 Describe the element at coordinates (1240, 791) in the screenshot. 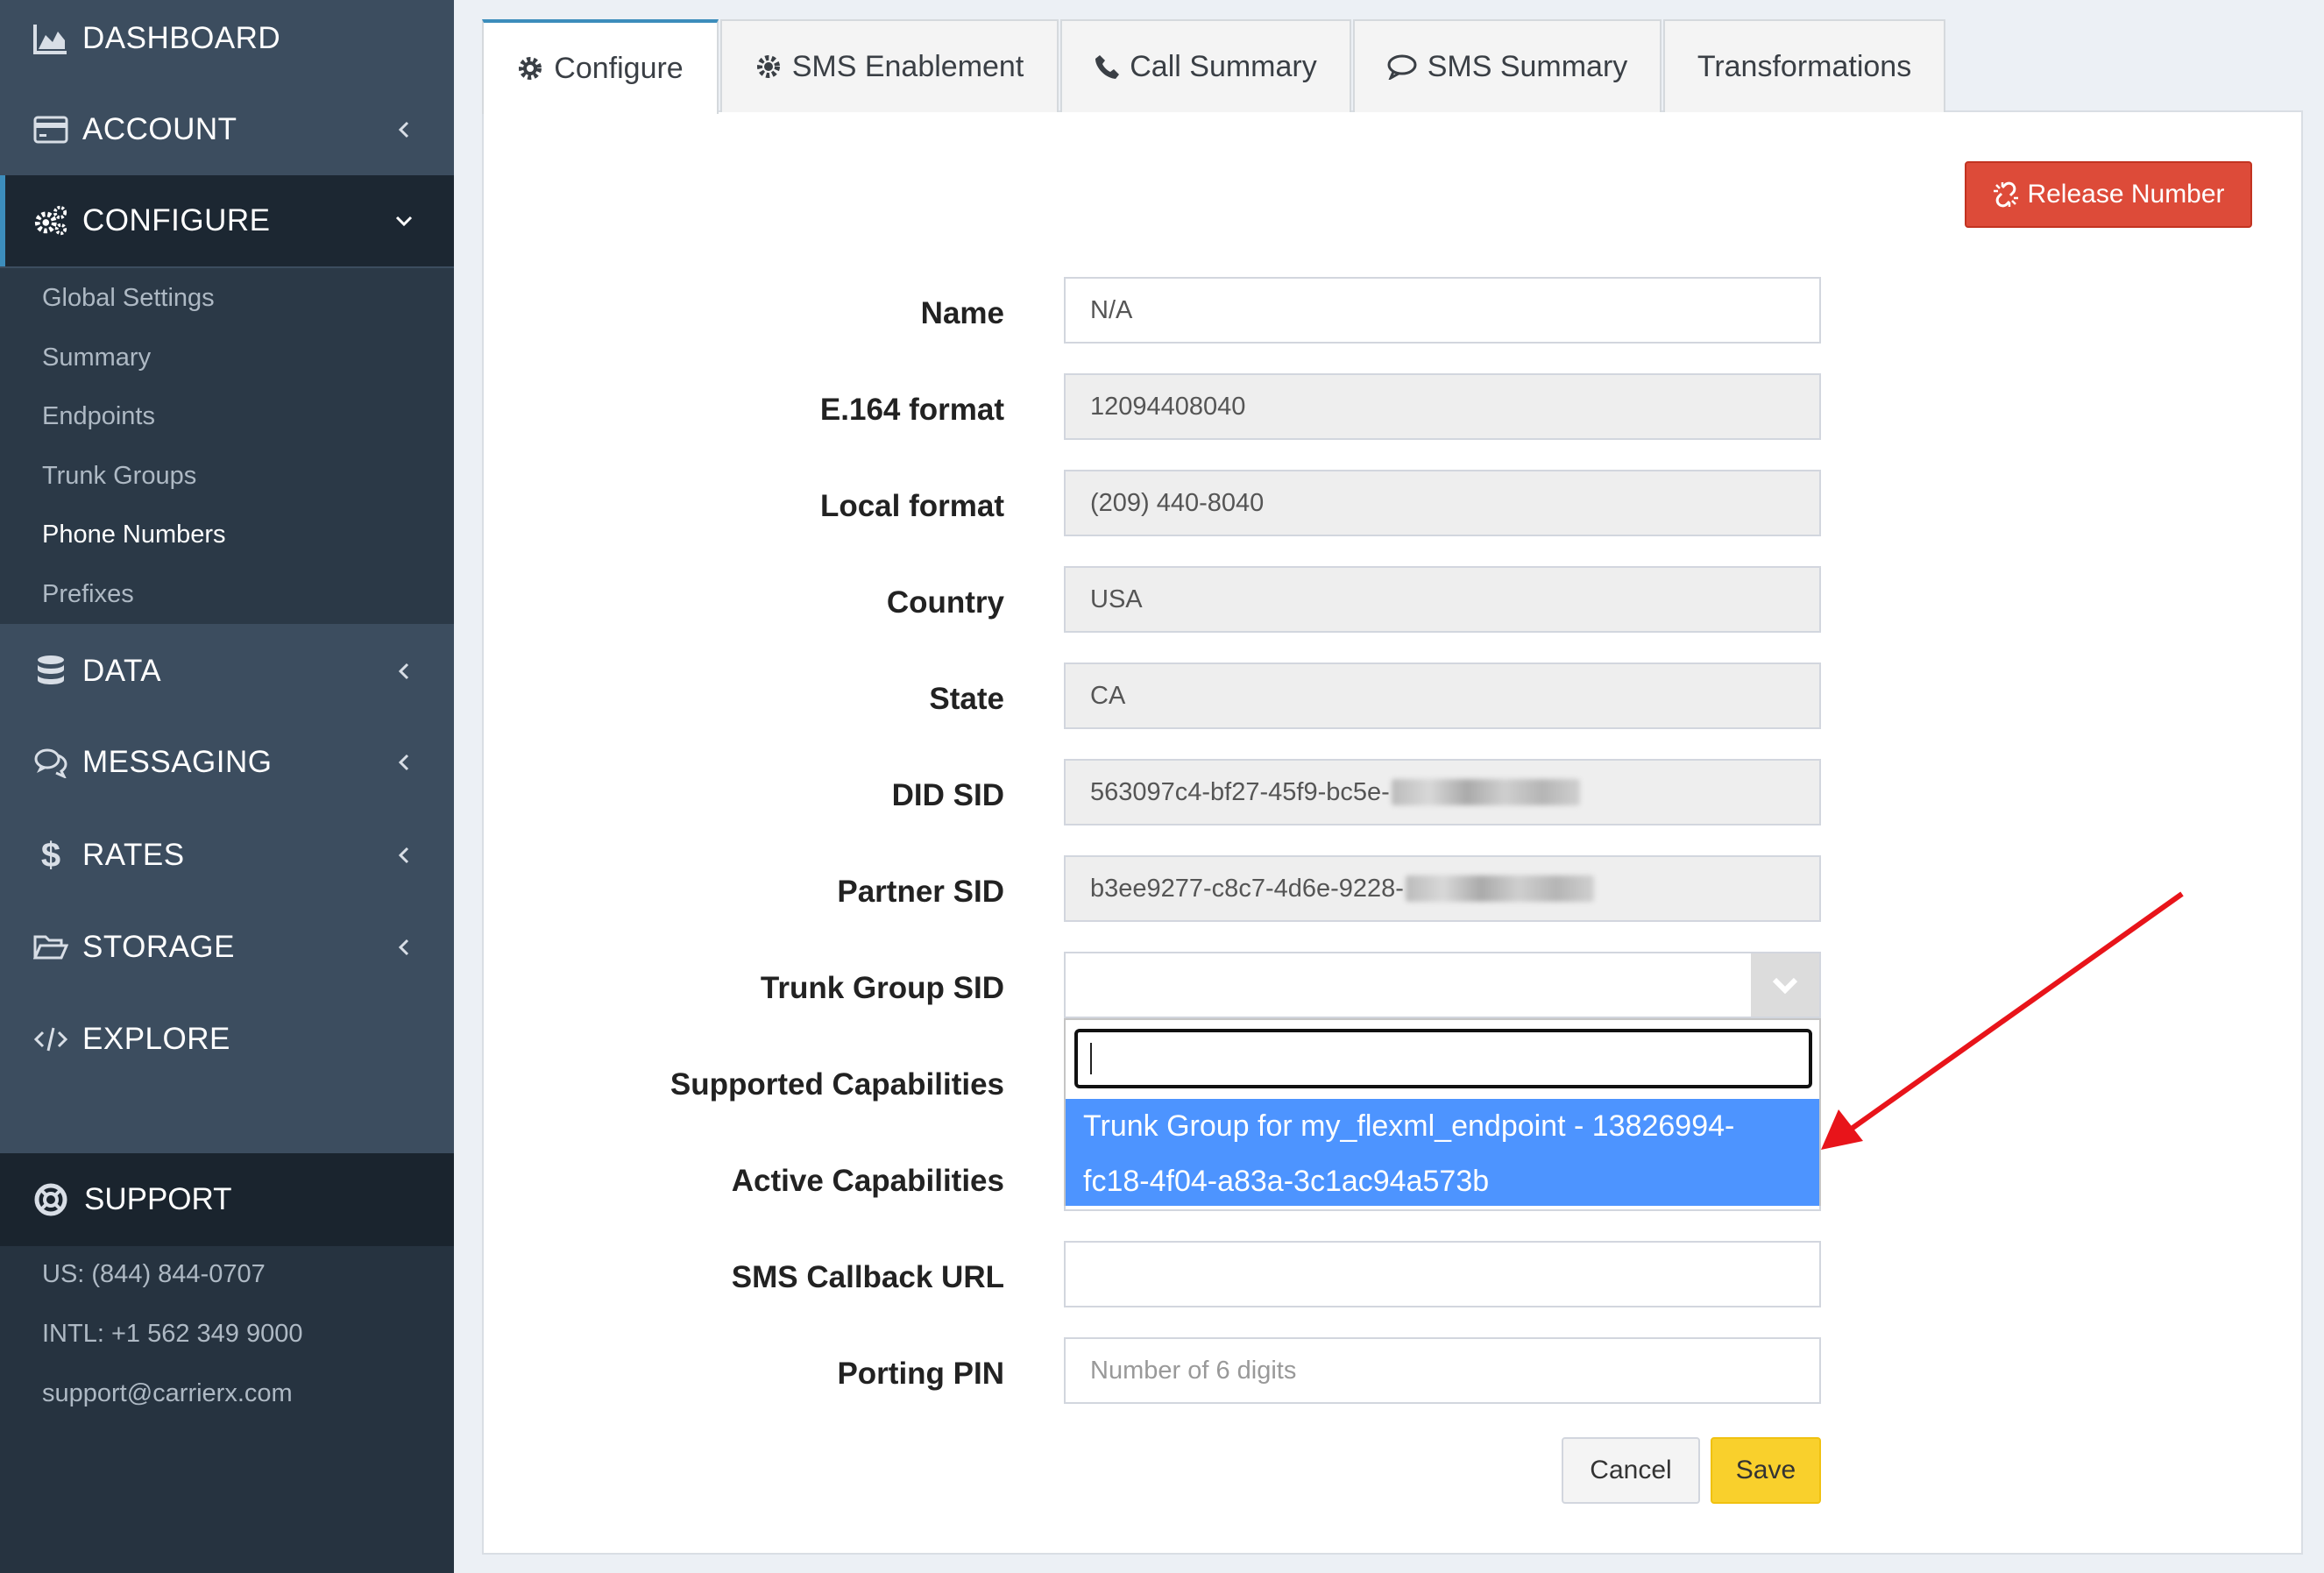

I see `did-sid-value: 563097c4-bf27-45f9-bc5e-` at that location.